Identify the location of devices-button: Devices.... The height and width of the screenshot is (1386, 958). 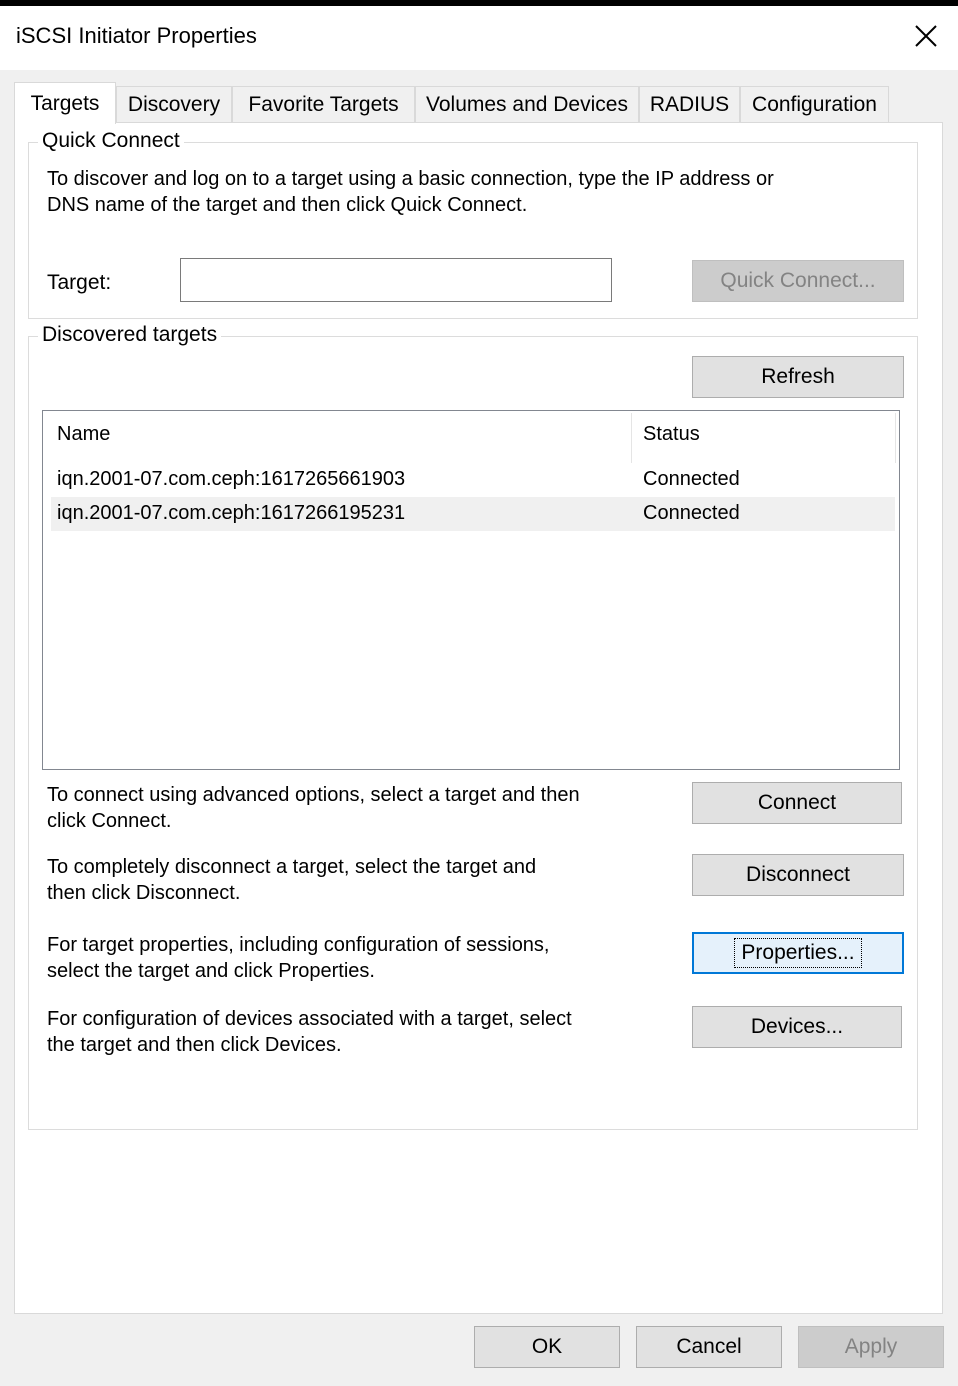
(797, 1027).